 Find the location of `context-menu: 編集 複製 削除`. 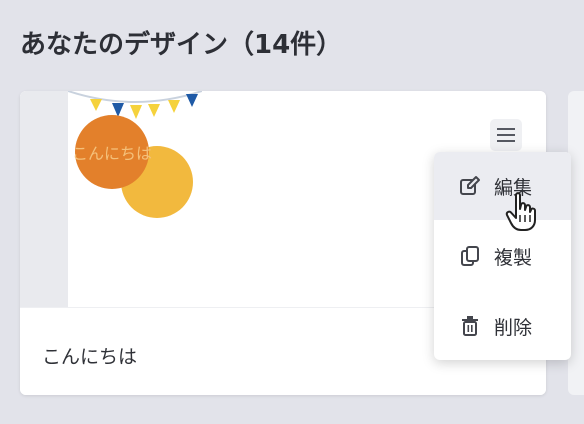

context-menu: 編集 複製 削除 is located at coordinates (502, 256).